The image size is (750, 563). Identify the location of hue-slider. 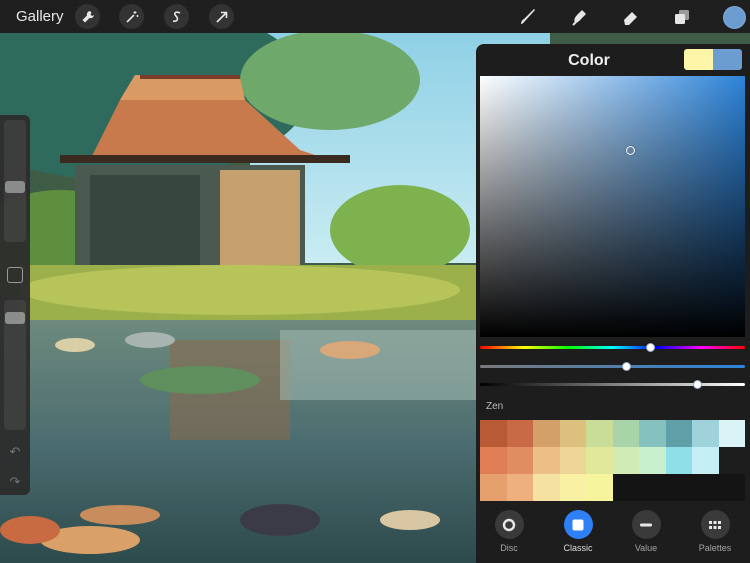
(612, 347).